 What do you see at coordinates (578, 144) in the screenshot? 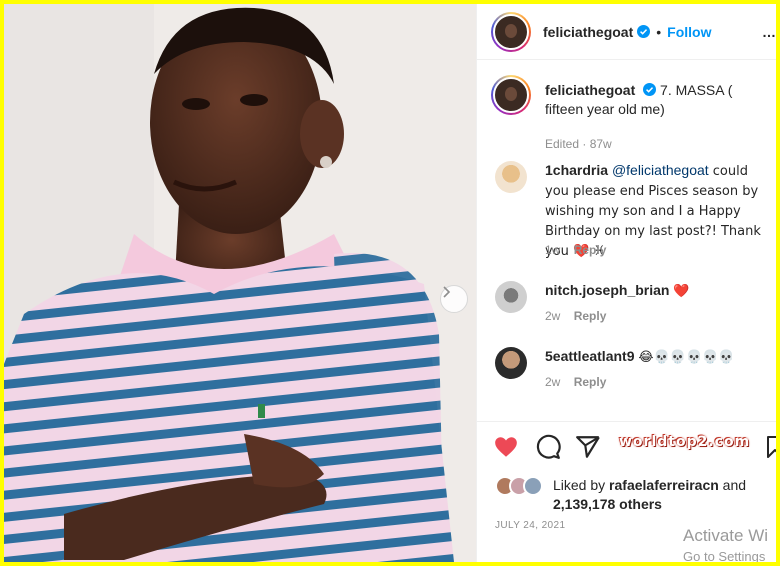
I see `caption-meta: Edited · 87w` at bounding box center [578, 144].